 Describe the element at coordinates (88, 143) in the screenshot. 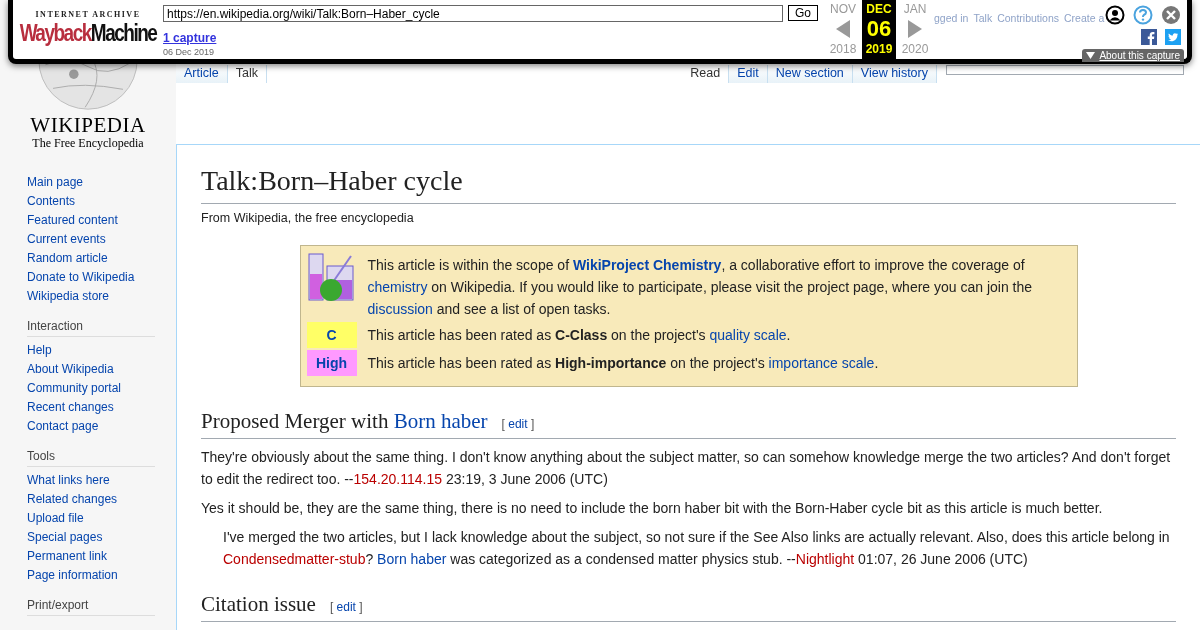

I see `tagline: The Free Encyclopedia` at that location.